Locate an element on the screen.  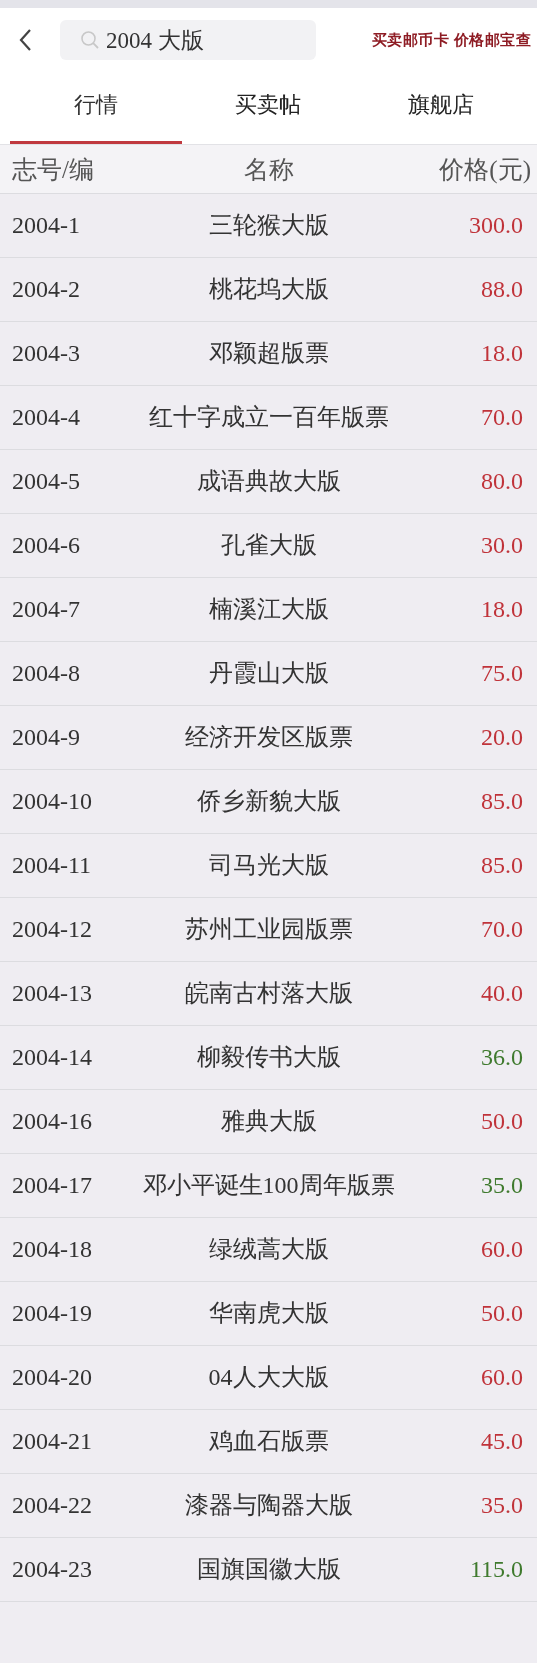
table-cell-text: 04人大大版 is located at coordinates (268, 1378).